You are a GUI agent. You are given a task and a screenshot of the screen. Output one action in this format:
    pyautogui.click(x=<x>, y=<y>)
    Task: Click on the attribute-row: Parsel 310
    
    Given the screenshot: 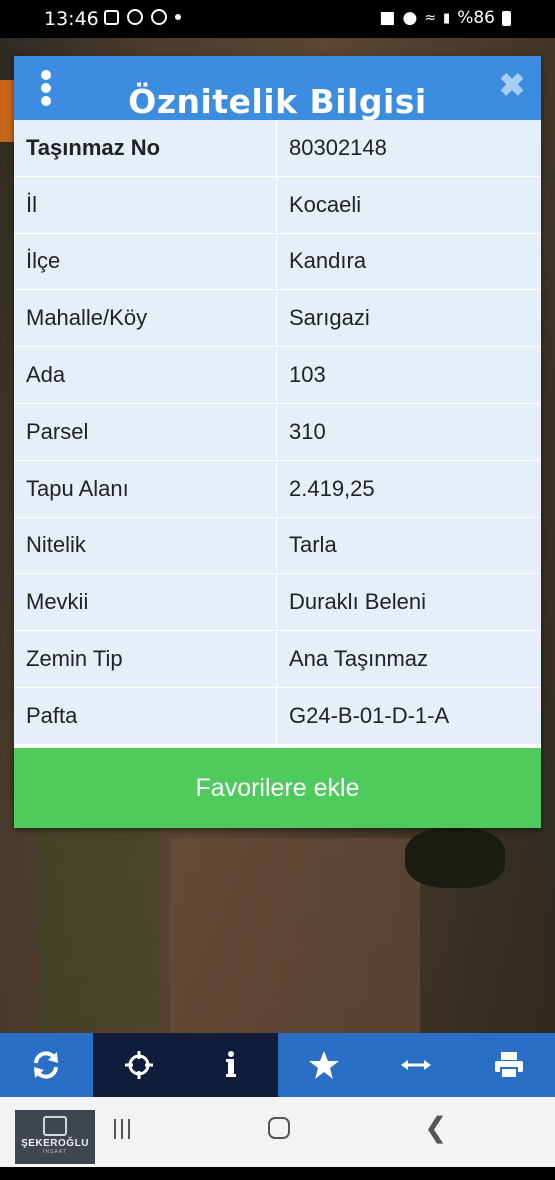 What is the action you would take?
    pyautogui.click(x=277, y=432)
    